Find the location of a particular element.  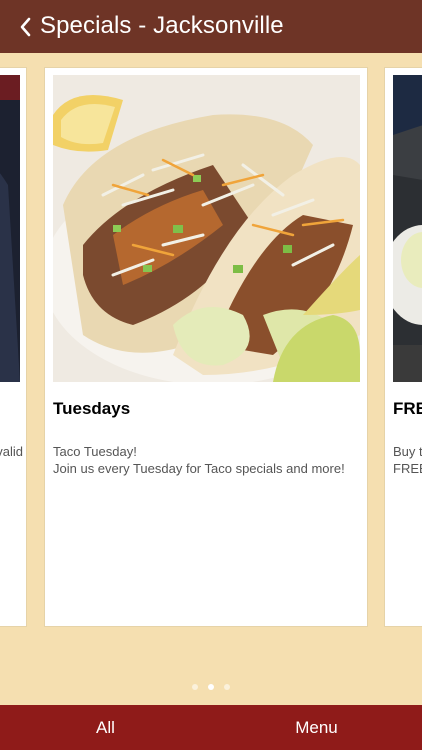

page-dot-active is located at coordinates (211, 687).